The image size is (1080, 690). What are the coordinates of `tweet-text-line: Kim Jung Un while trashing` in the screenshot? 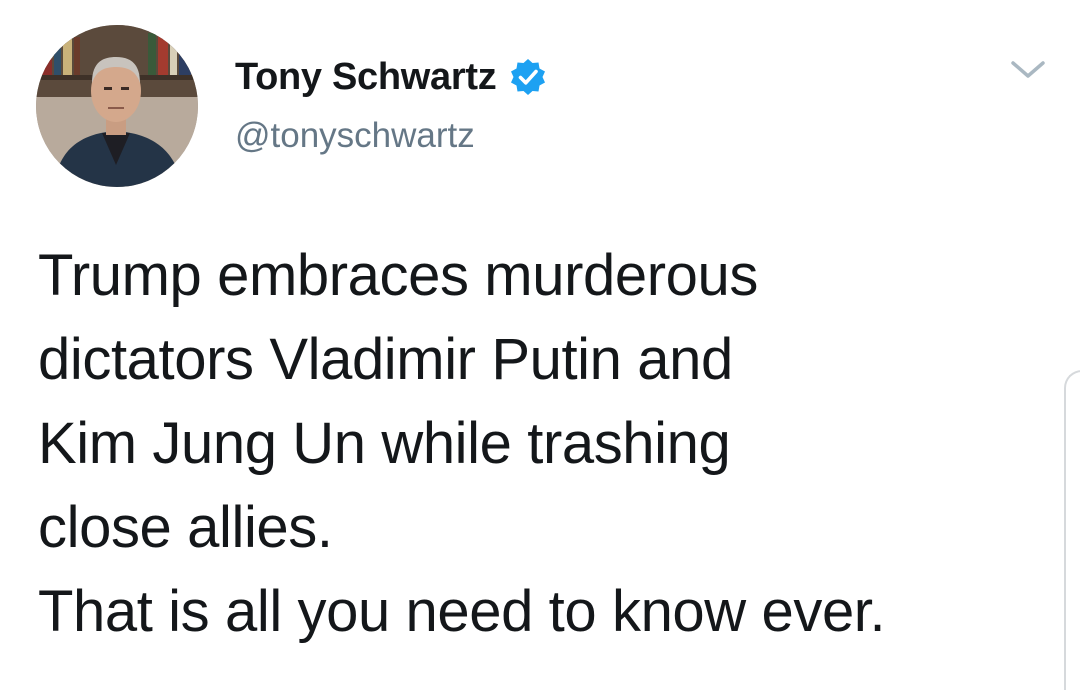 It's located at (384, 443).